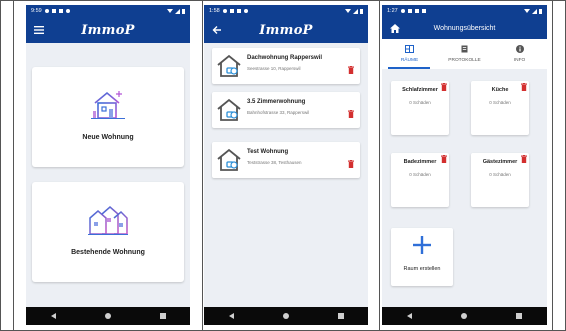  What do you see at coordinates (274, 68) in the screenshot?
I see `apartment-address: Seestrasse 10, Rapperswil` at bounding box center [274, 68].